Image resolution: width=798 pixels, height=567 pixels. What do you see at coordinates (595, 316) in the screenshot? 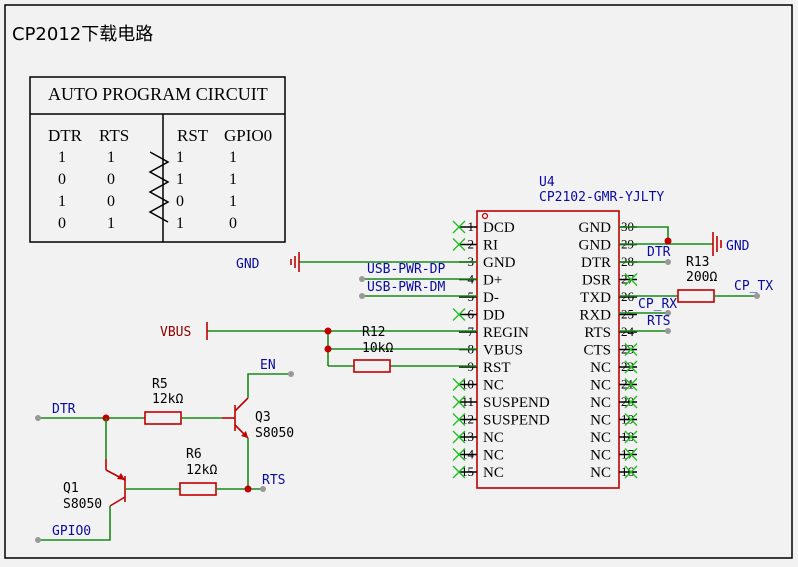
I see `pin-name: RXD` at bounding box center [595, 316].